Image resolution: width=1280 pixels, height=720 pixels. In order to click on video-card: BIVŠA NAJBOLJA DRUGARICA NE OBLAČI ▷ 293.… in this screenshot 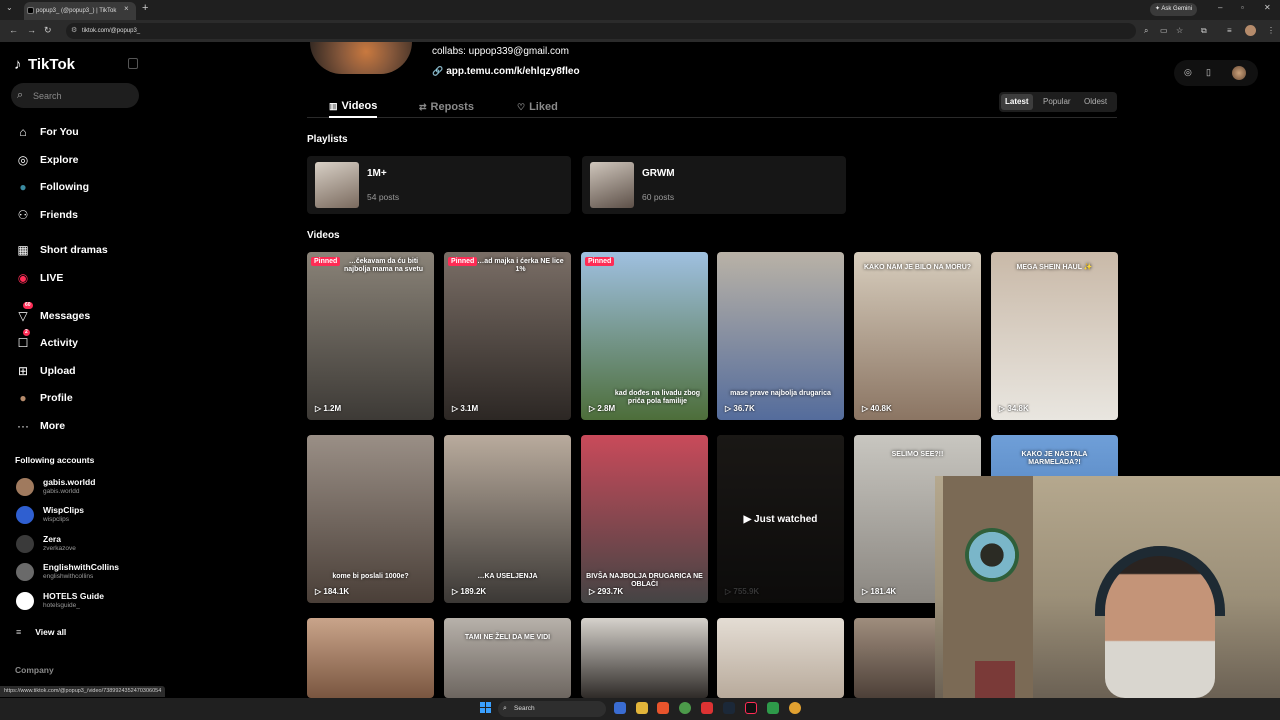, I will do `click(644, 519)`.